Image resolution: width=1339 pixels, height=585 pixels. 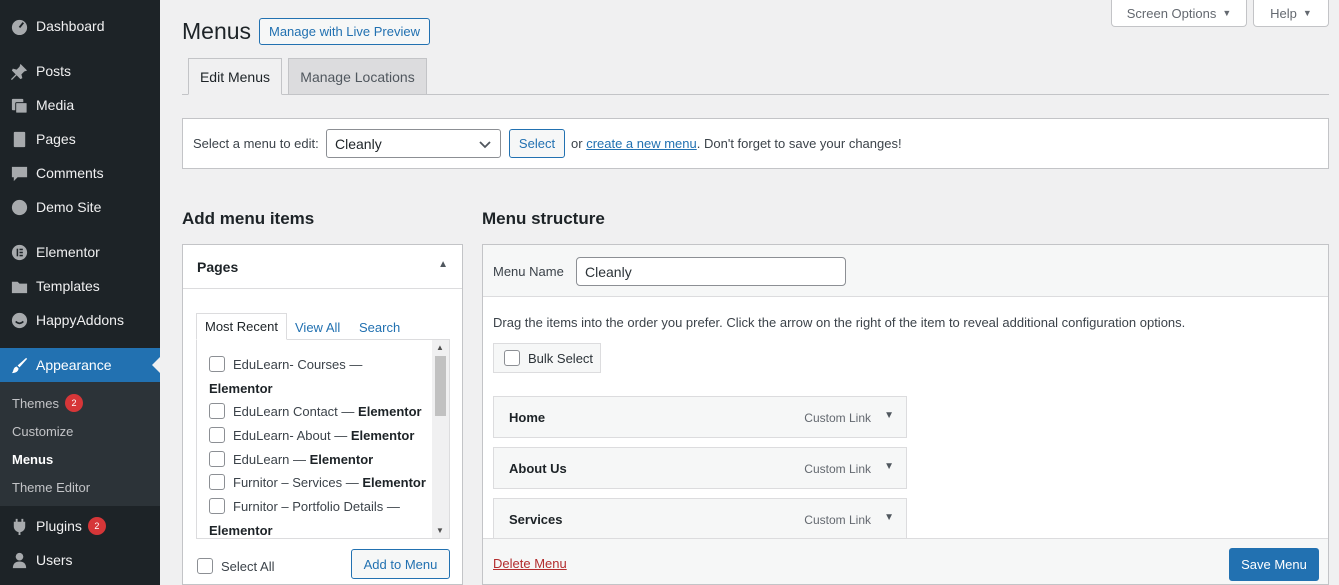 I want to click on sidebar-item-demo-site: Demo Site, so click(x=80, y=207).